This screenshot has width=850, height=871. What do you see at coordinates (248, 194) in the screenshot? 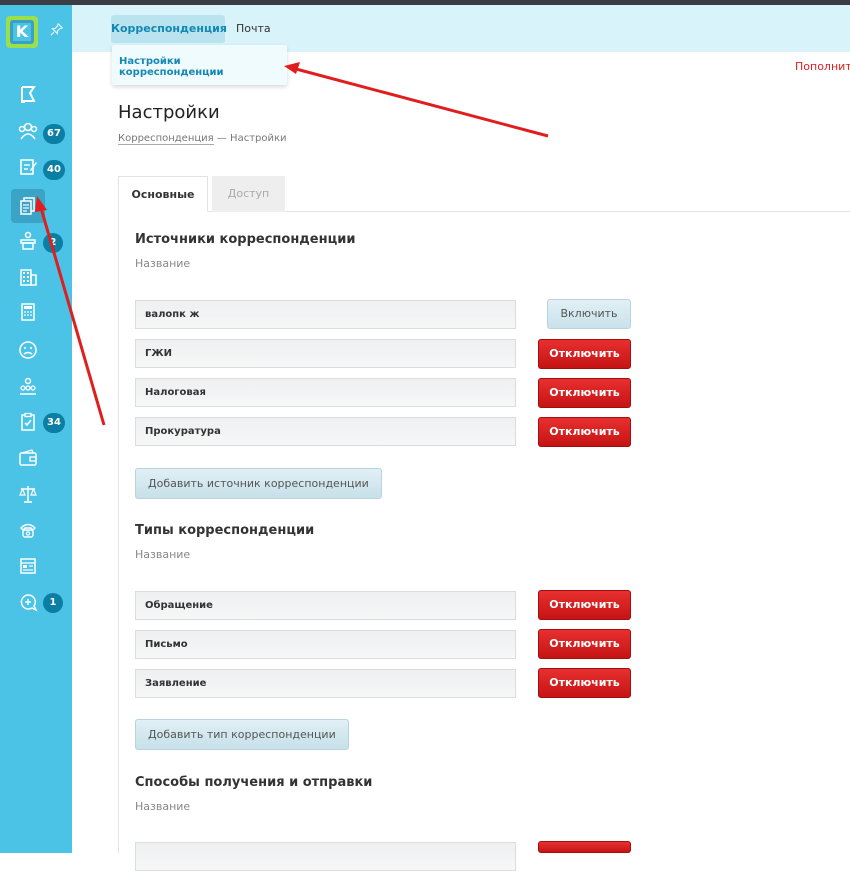
I see `tab-access: Доступ` at bounding box center [248, 194].